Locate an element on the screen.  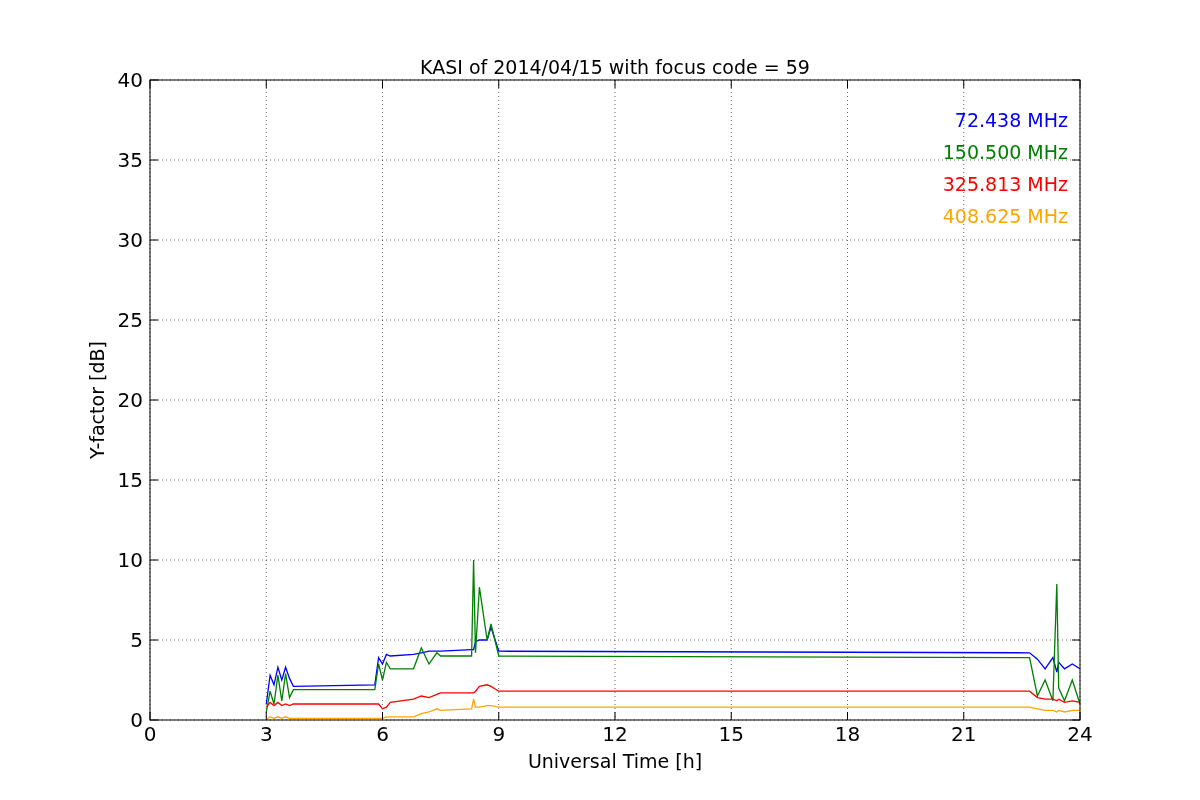
tick-label: 25 is located at coordinates (130, 320).